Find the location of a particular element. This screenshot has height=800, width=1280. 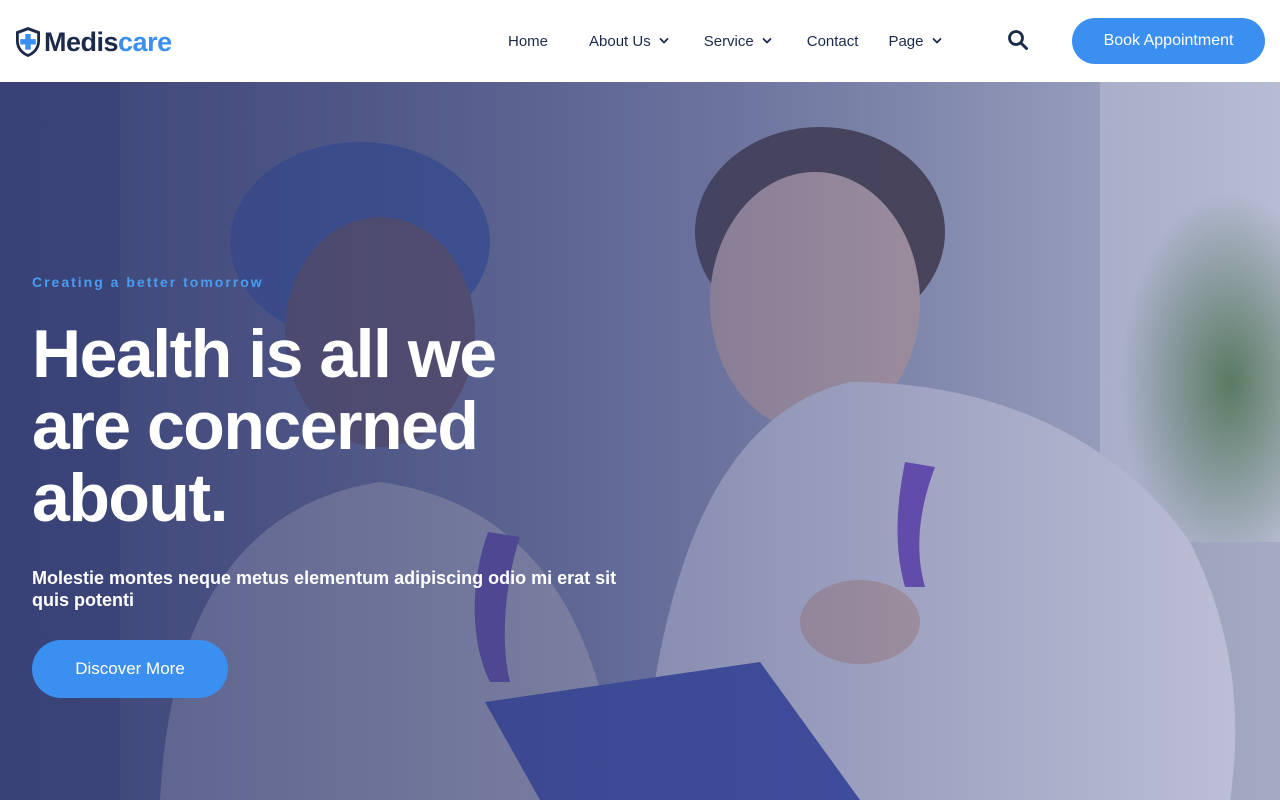

nav-item-label: Service is located at coordinates (728, 41).